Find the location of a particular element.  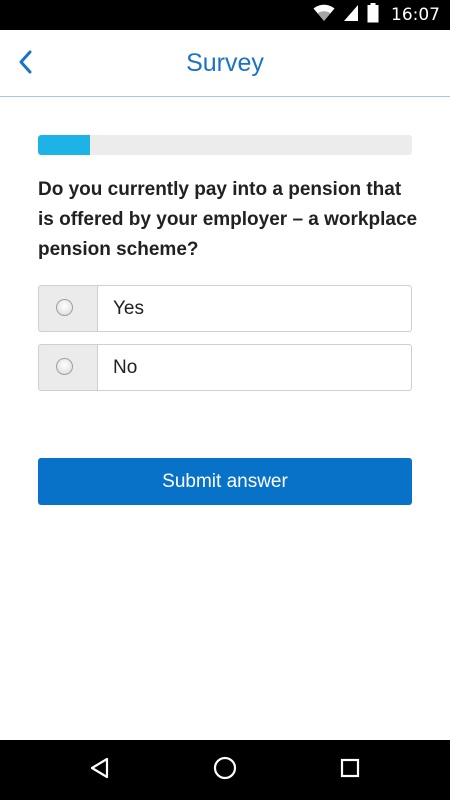

chevron-left-icon is located at coordinates (26, 64).